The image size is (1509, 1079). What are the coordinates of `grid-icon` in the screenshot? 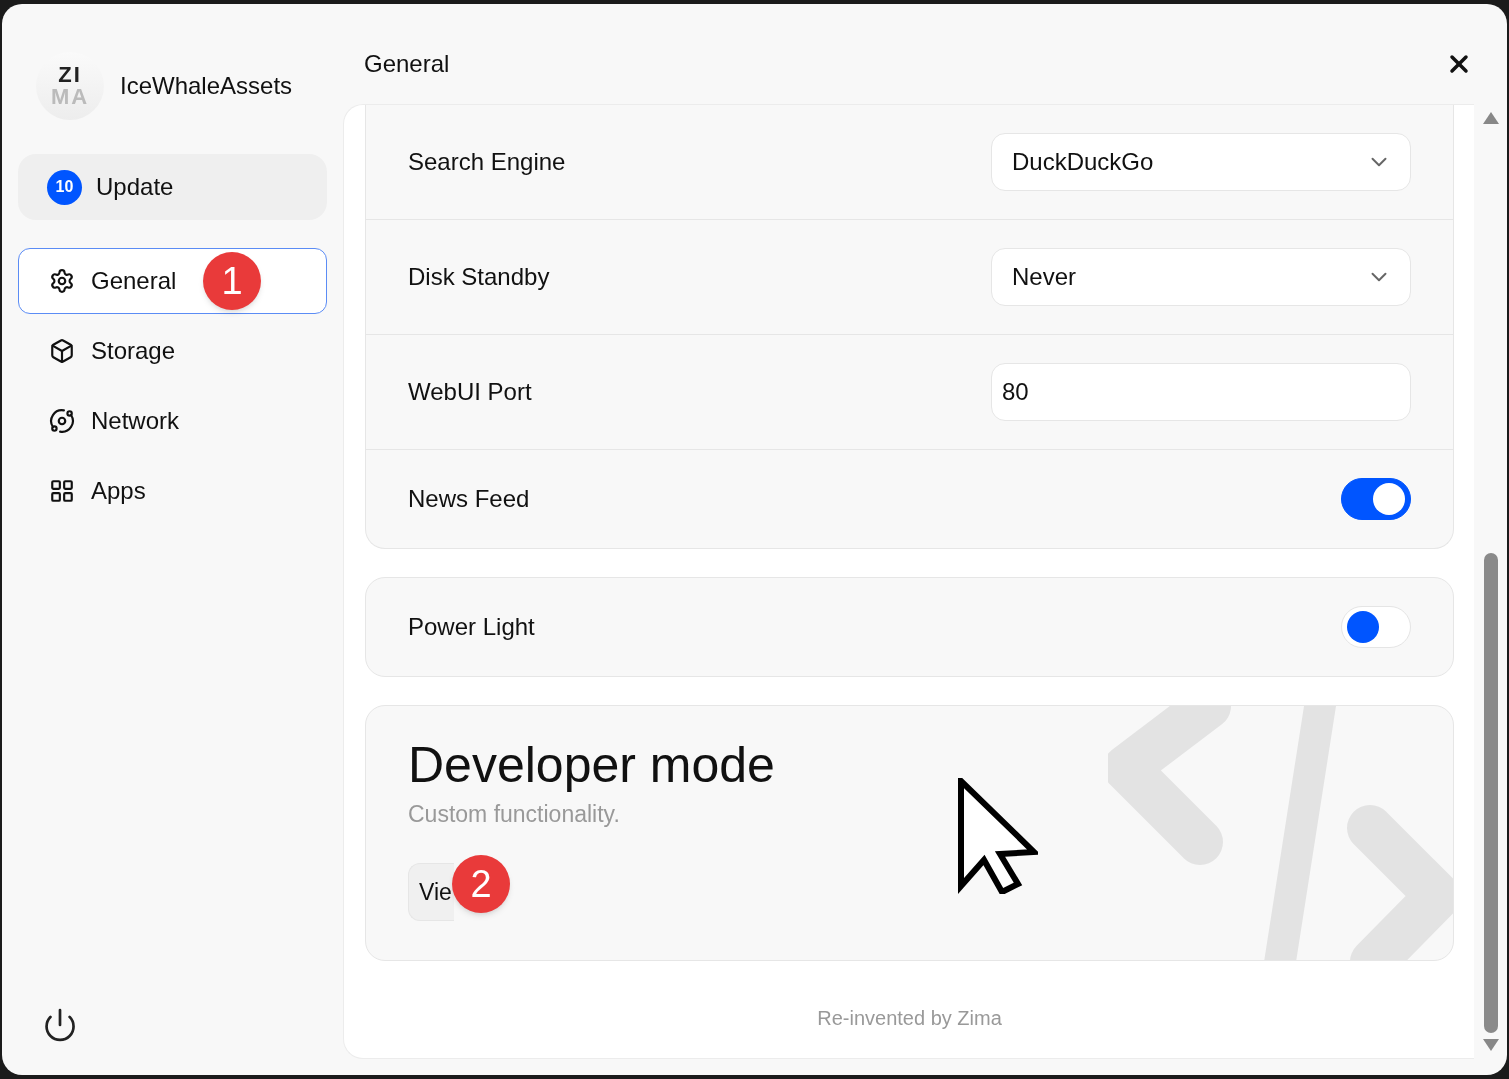 It's located at (62, 491).